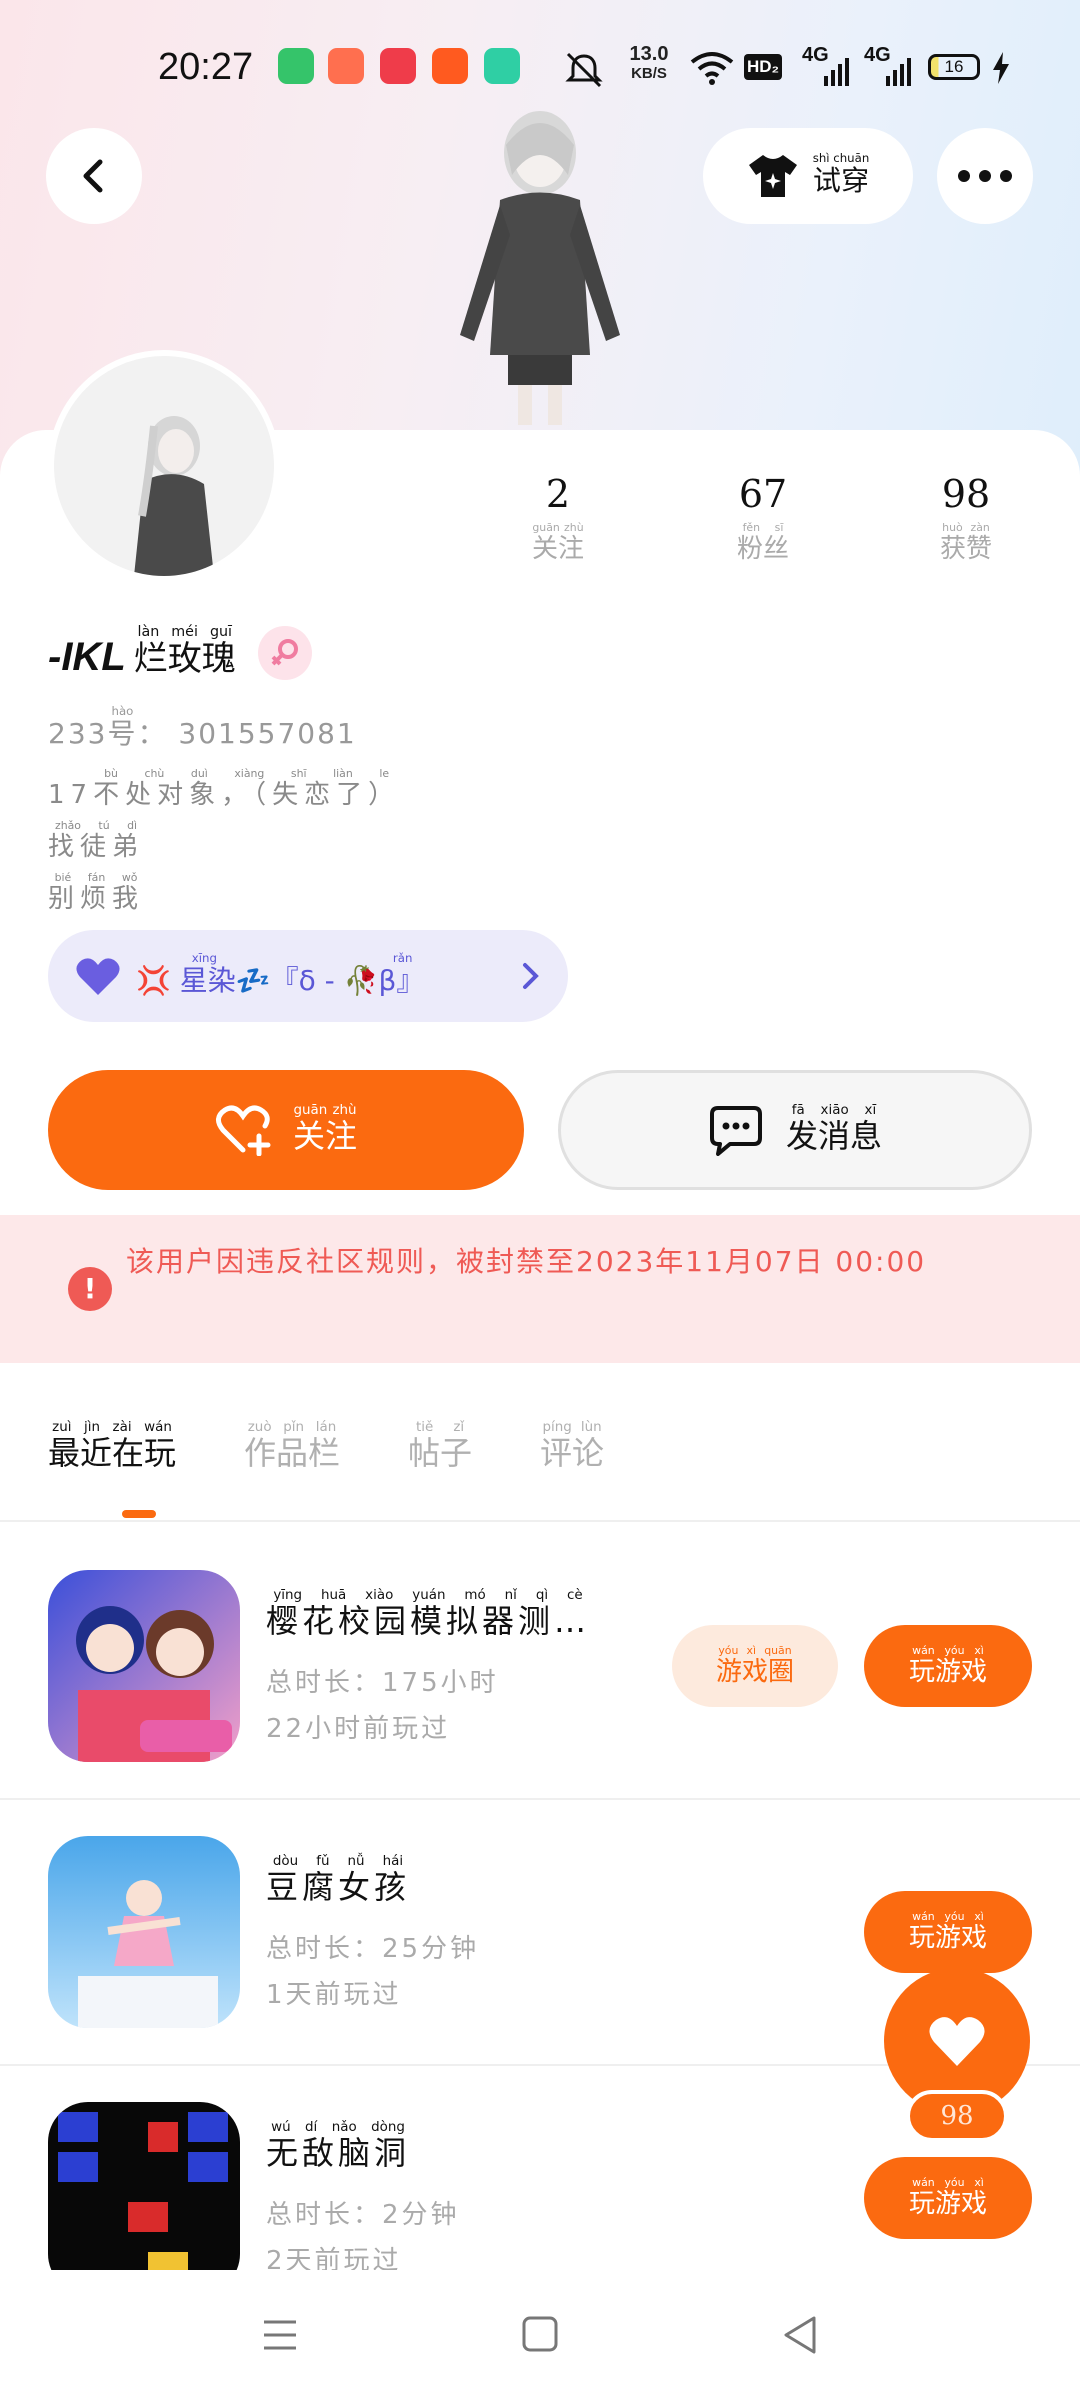 Image resolution: width=1080 pixels, height=2400 pixels. I want to click on back-button, so click(94, 176).